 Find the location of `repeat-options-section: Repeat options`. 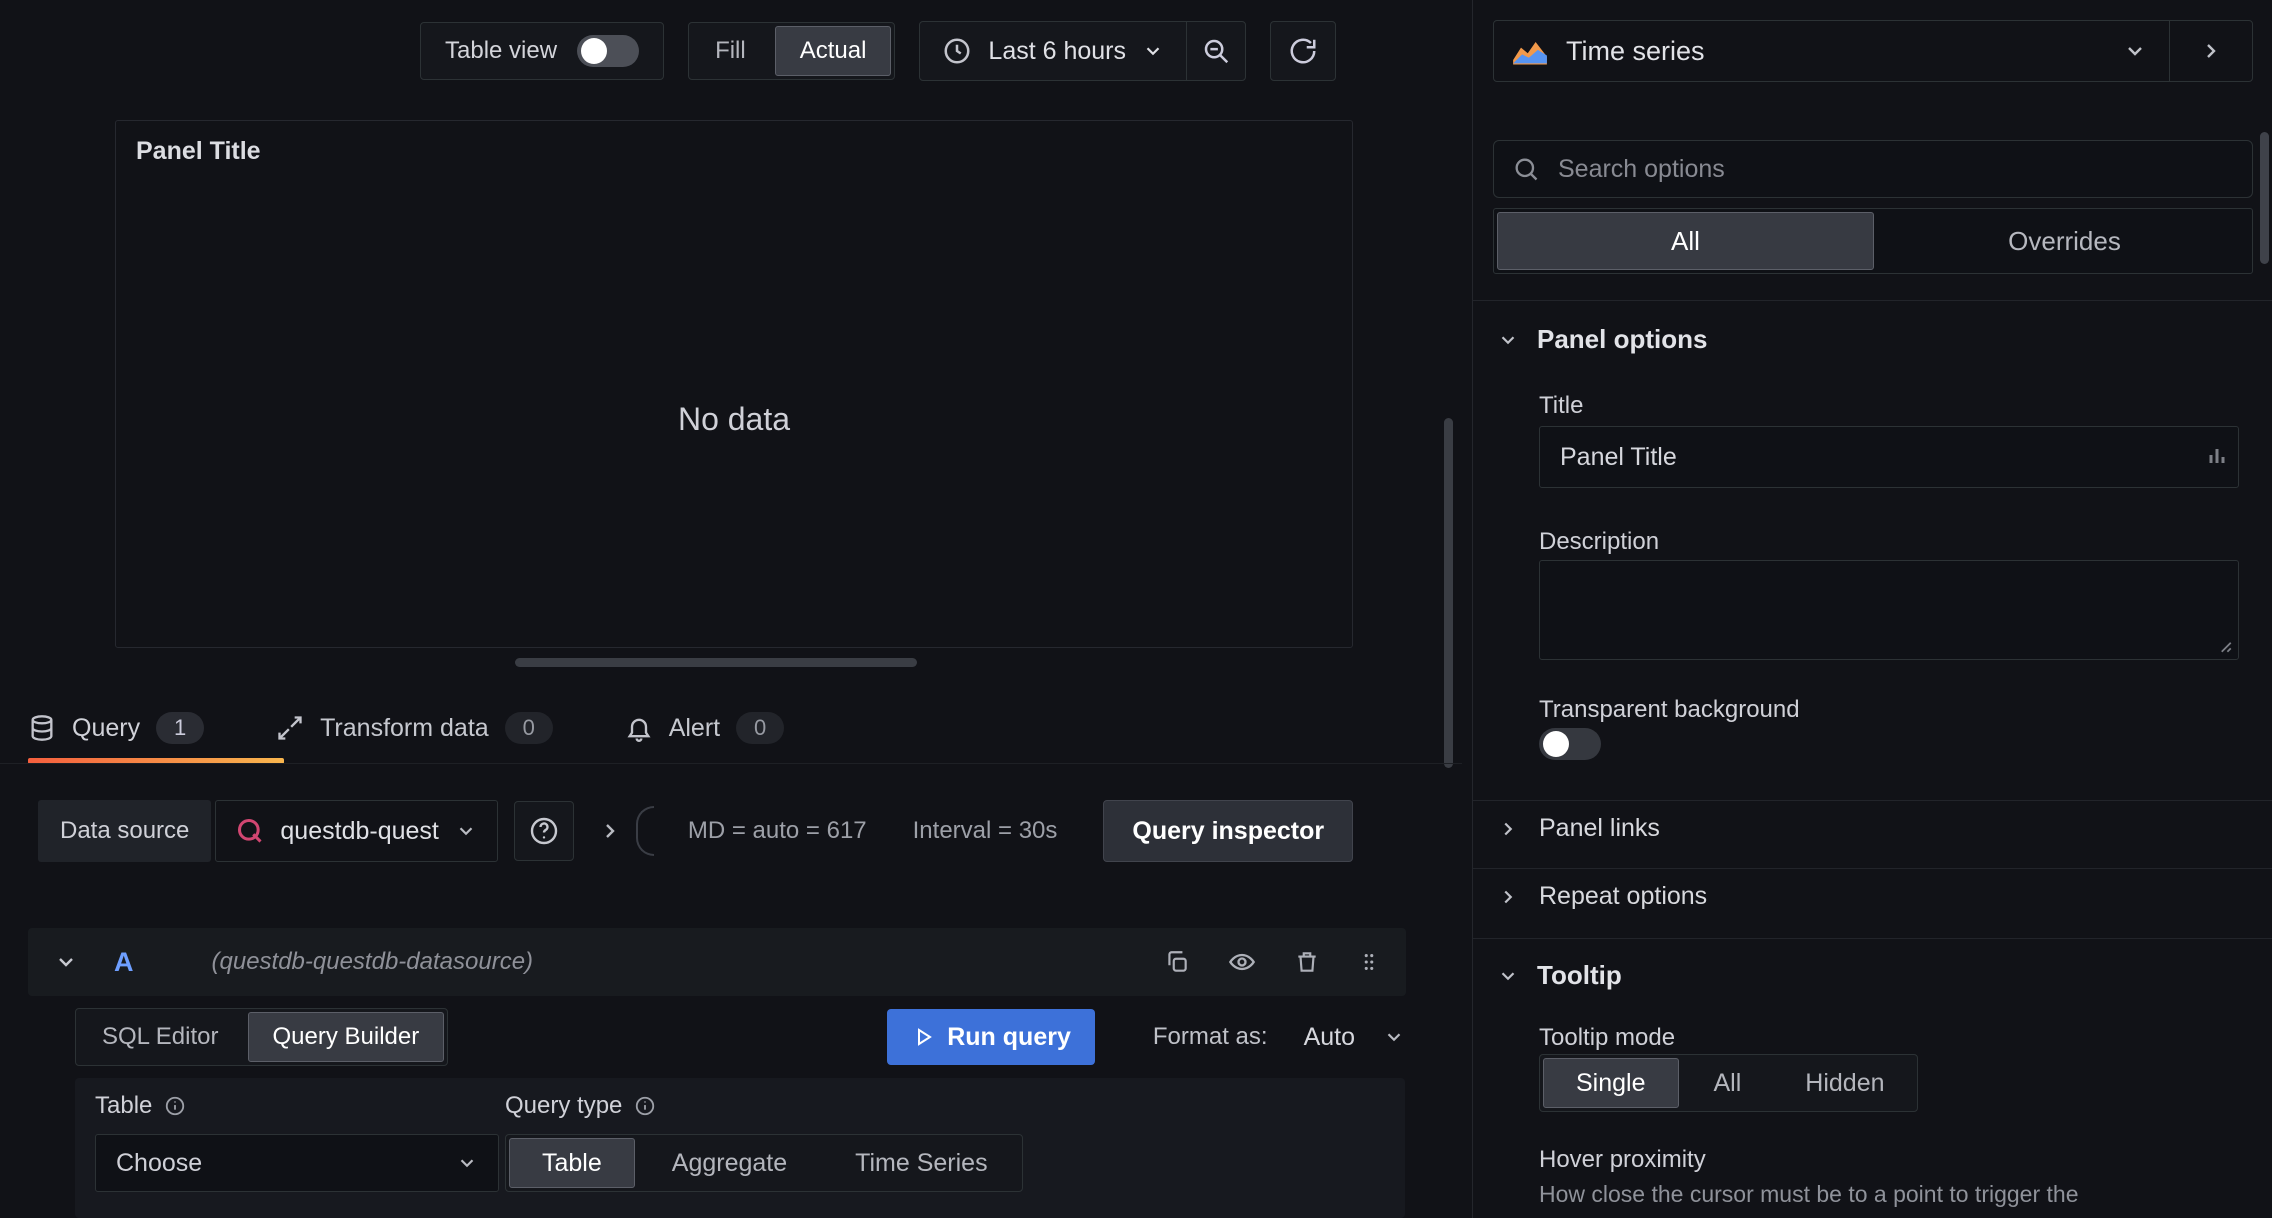

repeat-options-section: Repeat options is located at coordinates (1602, 896).